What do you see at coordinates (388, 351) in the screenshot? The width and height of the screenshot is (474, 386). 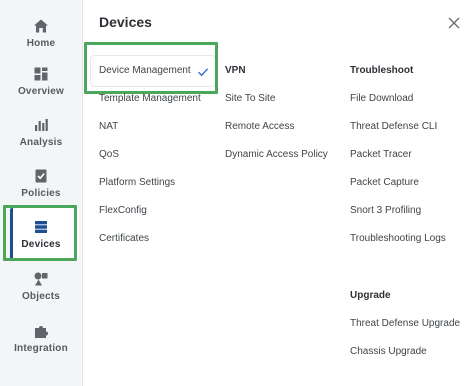 I see `menu-item-chassis-upgrade: Chassis Upgrade` at bounding box center [388, 351].